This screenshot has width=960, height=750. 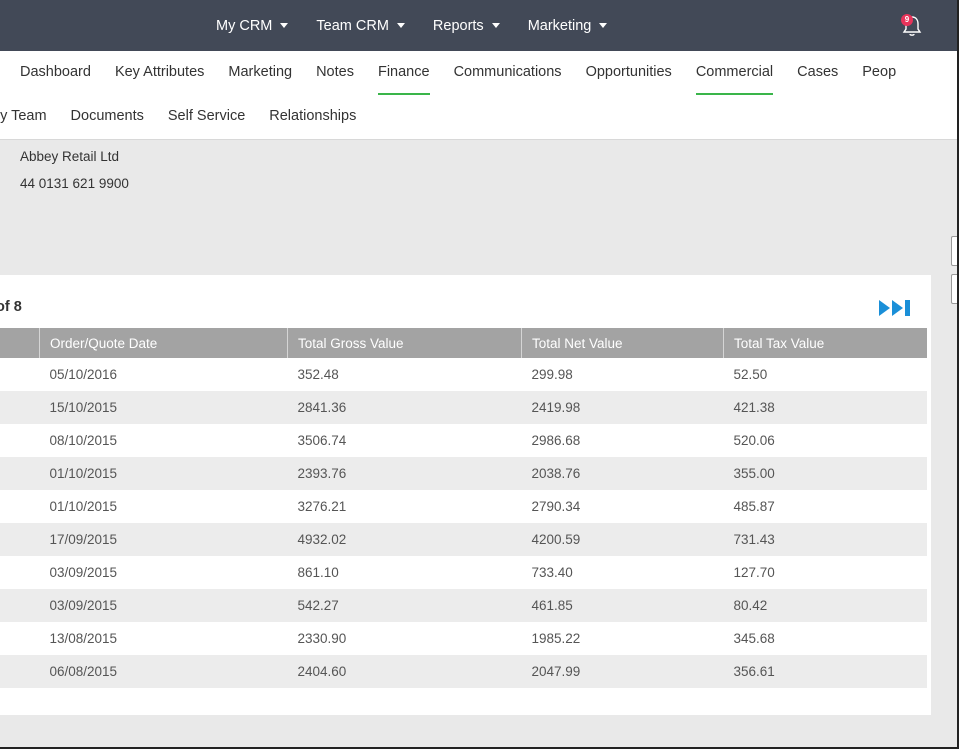 I want to click on tab-marketing: Marketing, so click(x=260, y=73).